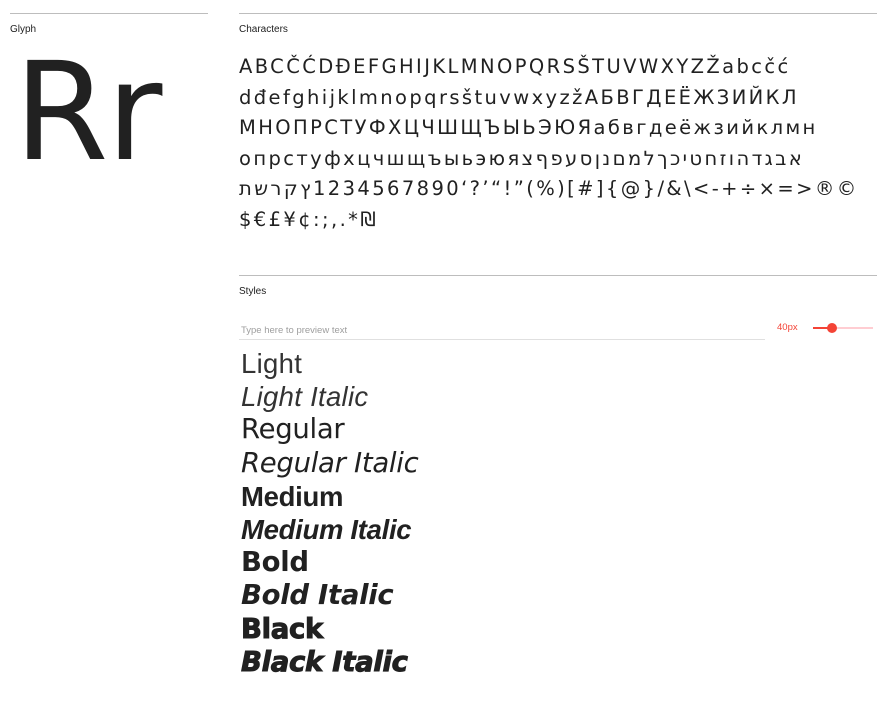  Describe the element at coordinates (109, 13) in the screenshot. I see `glyph-section-divider` at that location.